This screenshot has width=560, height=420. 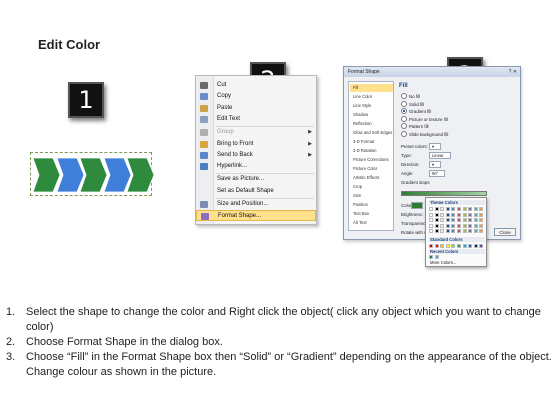 What do you see at coordinates (256, 85) in the screenshot?
I see `context-menu-item: Cut` at bounding box center [256, 85].